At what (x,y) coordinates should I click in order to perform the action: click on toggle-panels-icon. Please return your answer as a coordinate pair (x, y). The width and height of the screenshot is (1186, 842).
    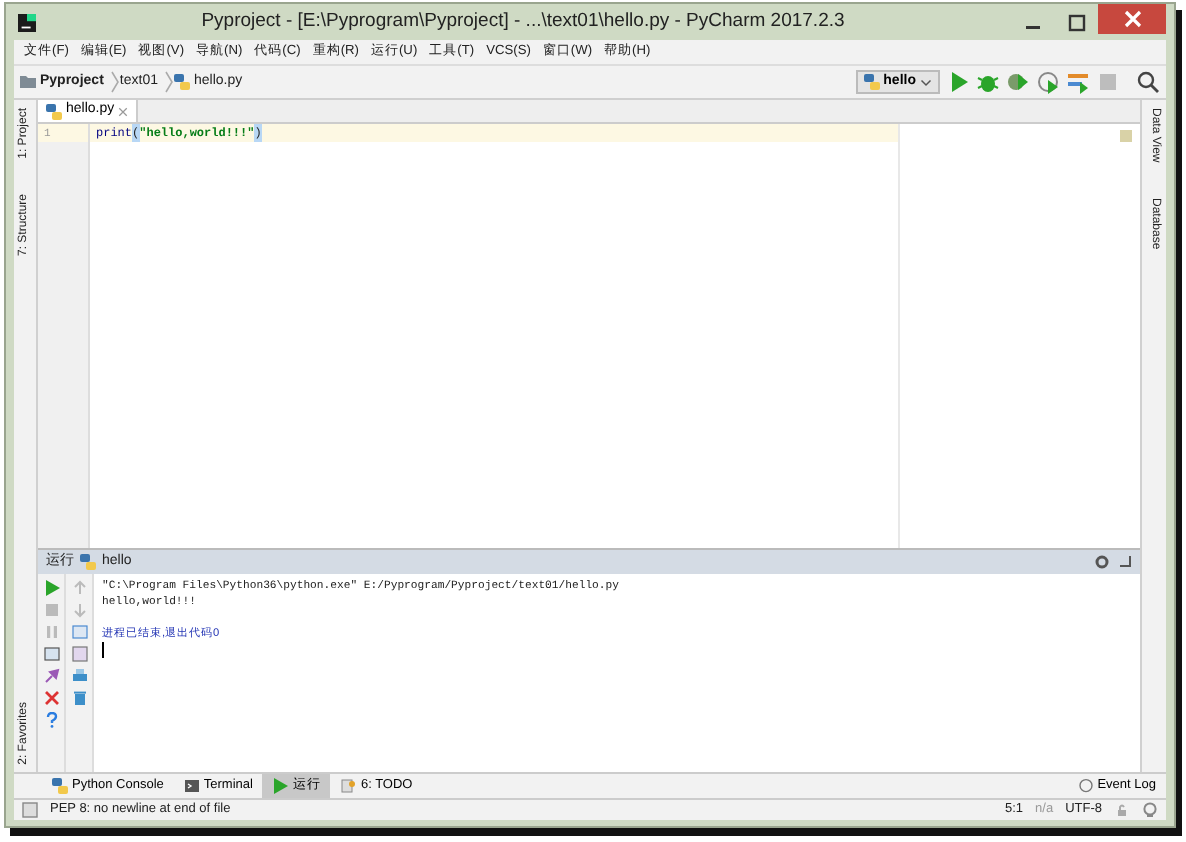
    Looking at the image, I should click on (30, 810).